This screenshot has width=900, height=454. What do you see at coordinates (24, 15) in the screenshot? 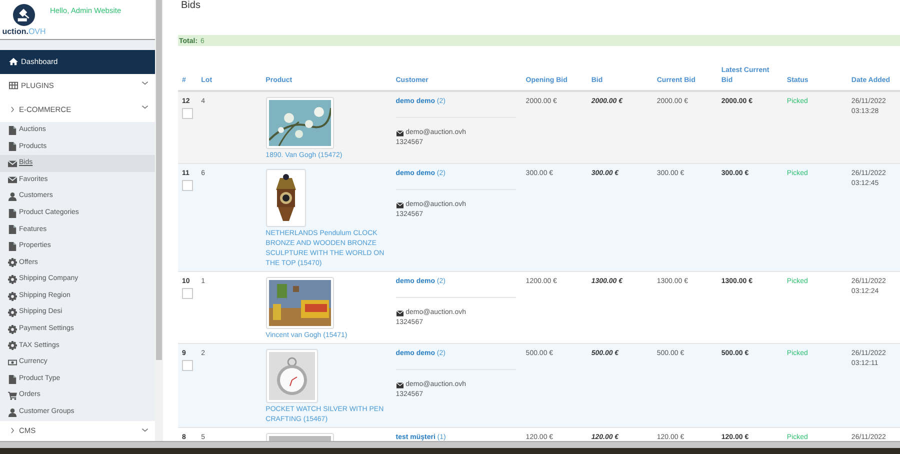
I see `gavel-logo-icon` at bounding box center [24, 15].